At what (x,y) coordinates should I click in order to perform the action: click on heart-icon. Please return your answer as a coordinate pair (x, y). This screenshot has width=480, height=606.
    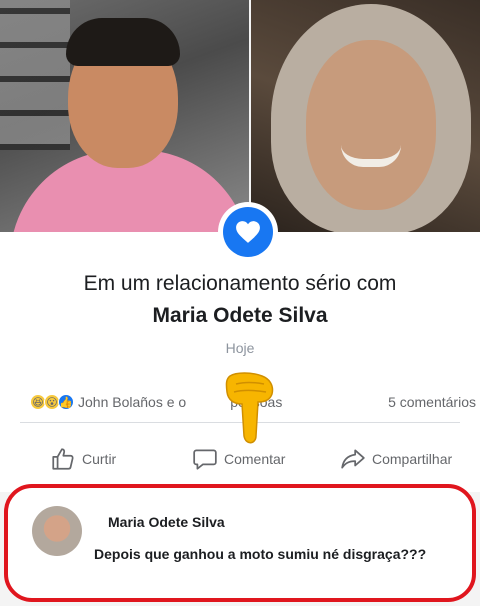
    Looking at the image, I should click on (248, 232).